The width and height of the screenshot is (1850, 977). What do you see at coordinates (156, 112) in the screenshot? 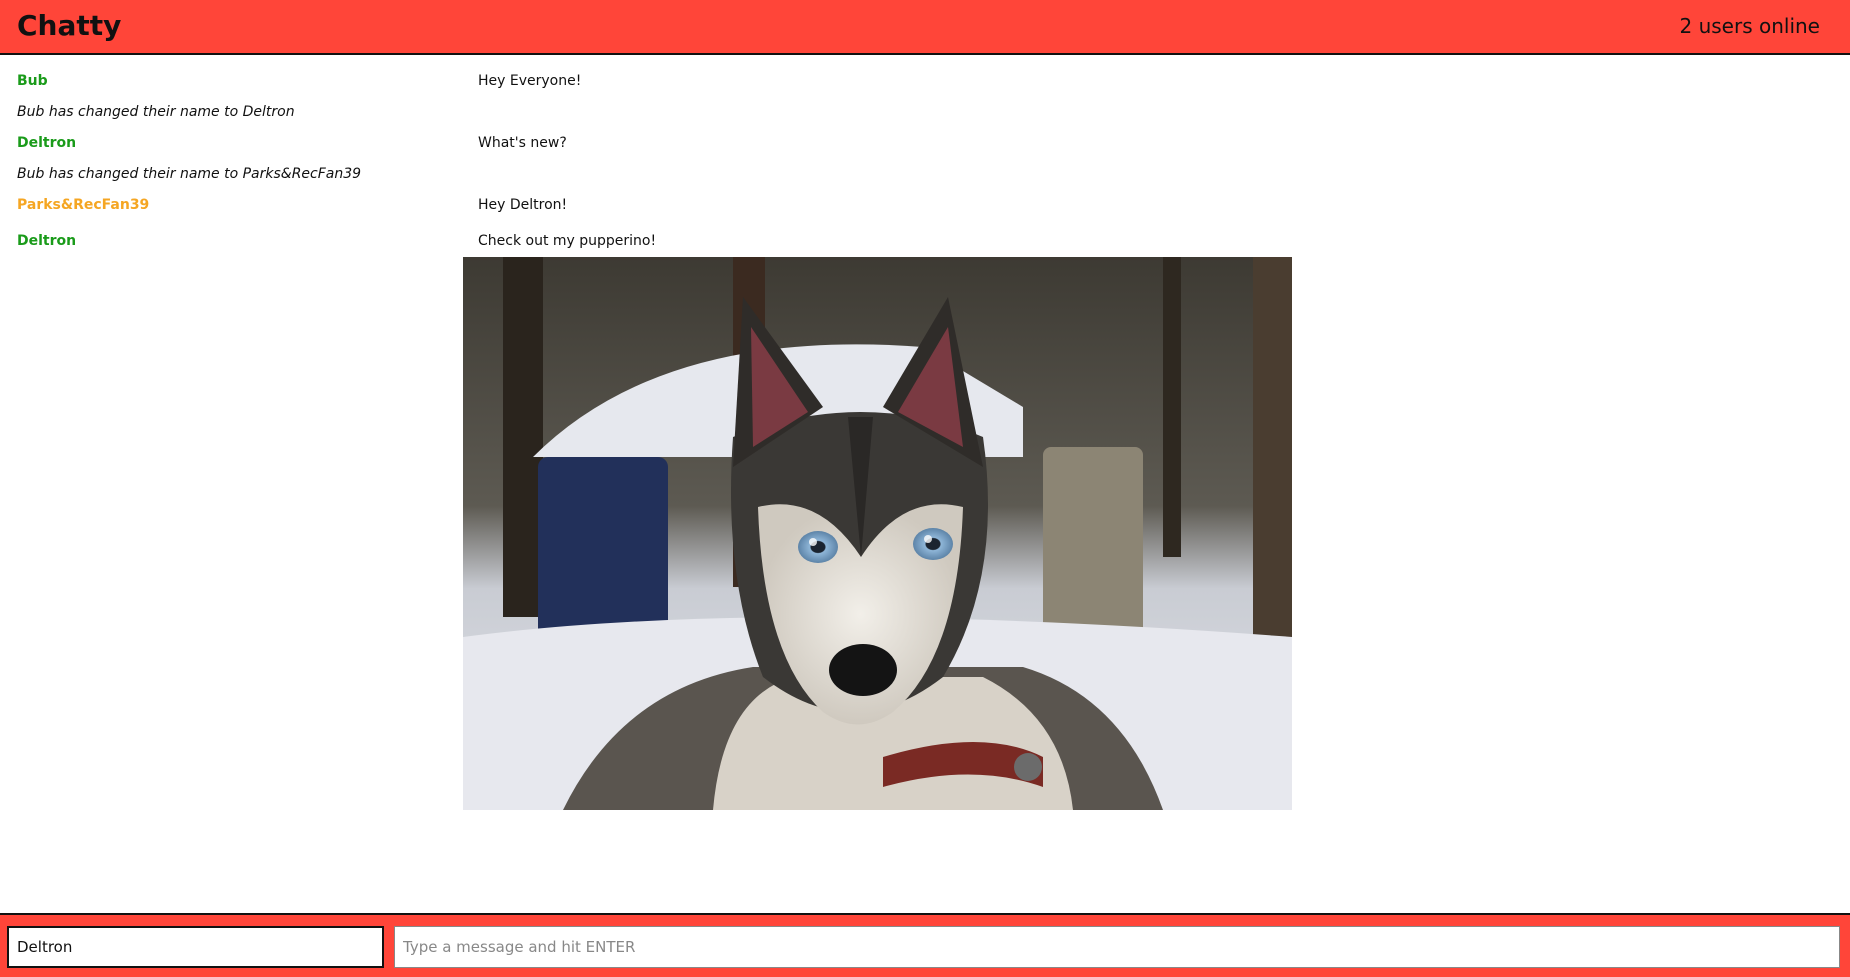
I see `notification-text: Bub has changed their name to Deltron` at bounding box center [156, 112].